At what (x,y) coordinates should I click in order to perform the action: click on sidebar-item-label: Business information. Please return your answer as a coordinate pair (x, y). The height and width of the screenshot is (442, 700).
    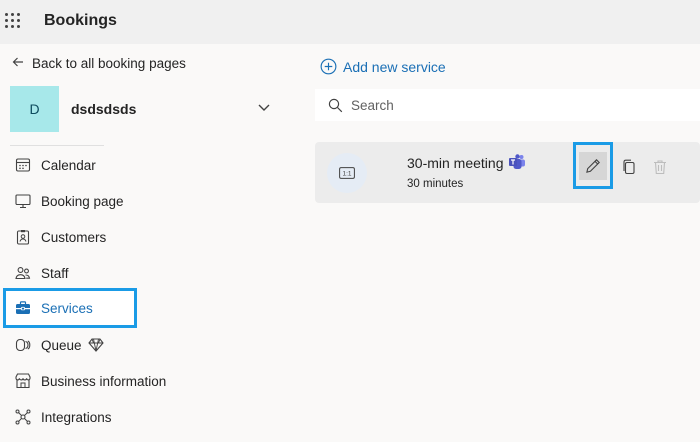
    Looking at the image, I should click on (104, 381).